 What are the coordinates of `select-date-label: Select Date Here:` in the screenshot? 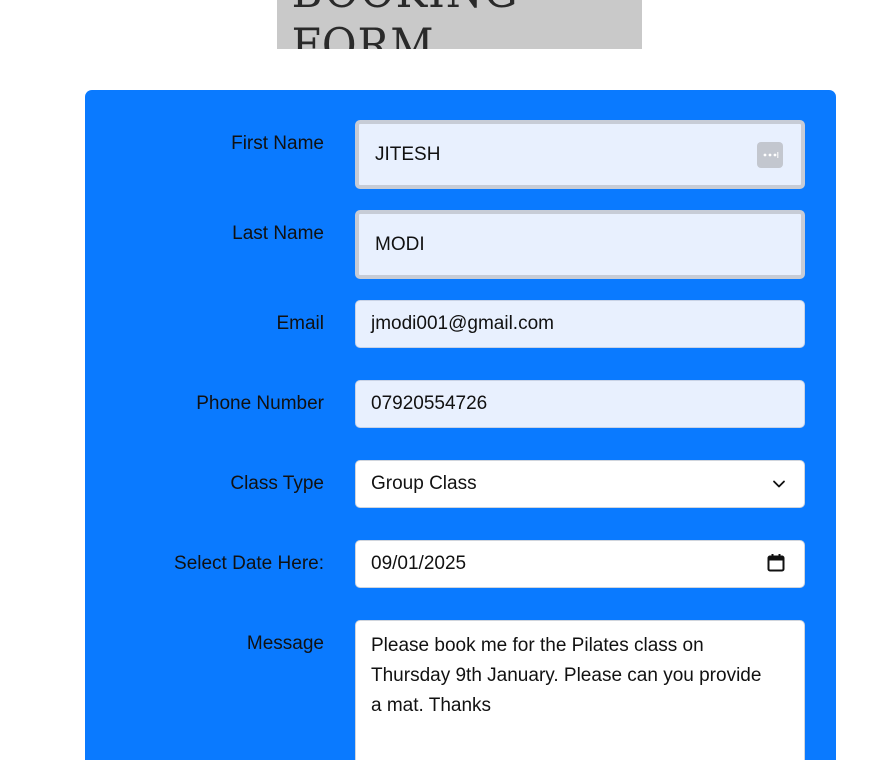 It's located at (249, 563).